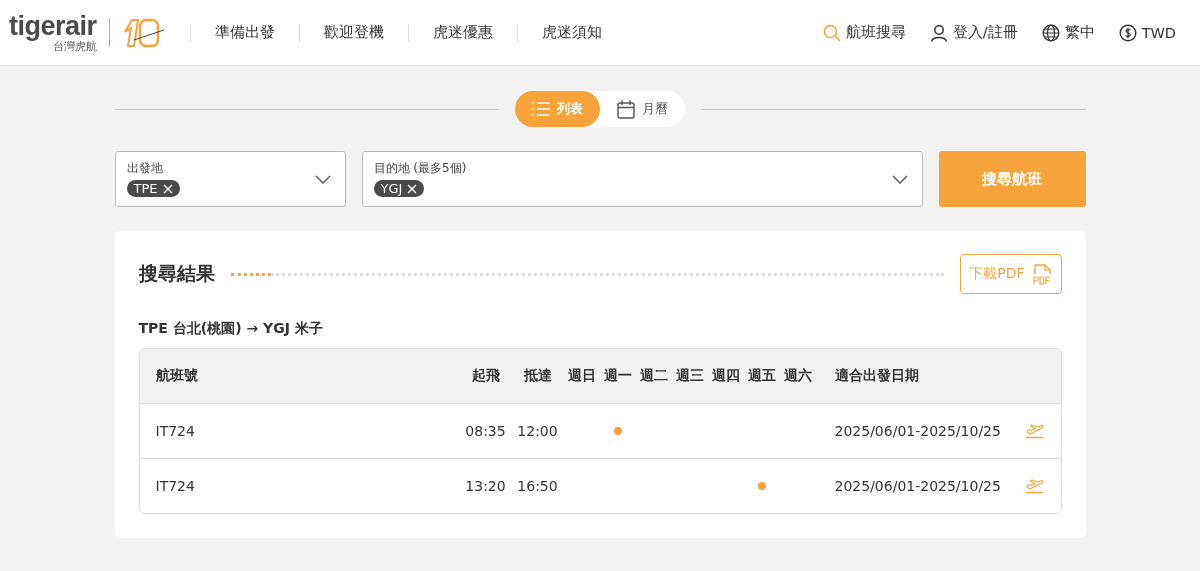 The width and height of the screenshot is (1200, 571). I want to click on list-icon, so click(541, 109).